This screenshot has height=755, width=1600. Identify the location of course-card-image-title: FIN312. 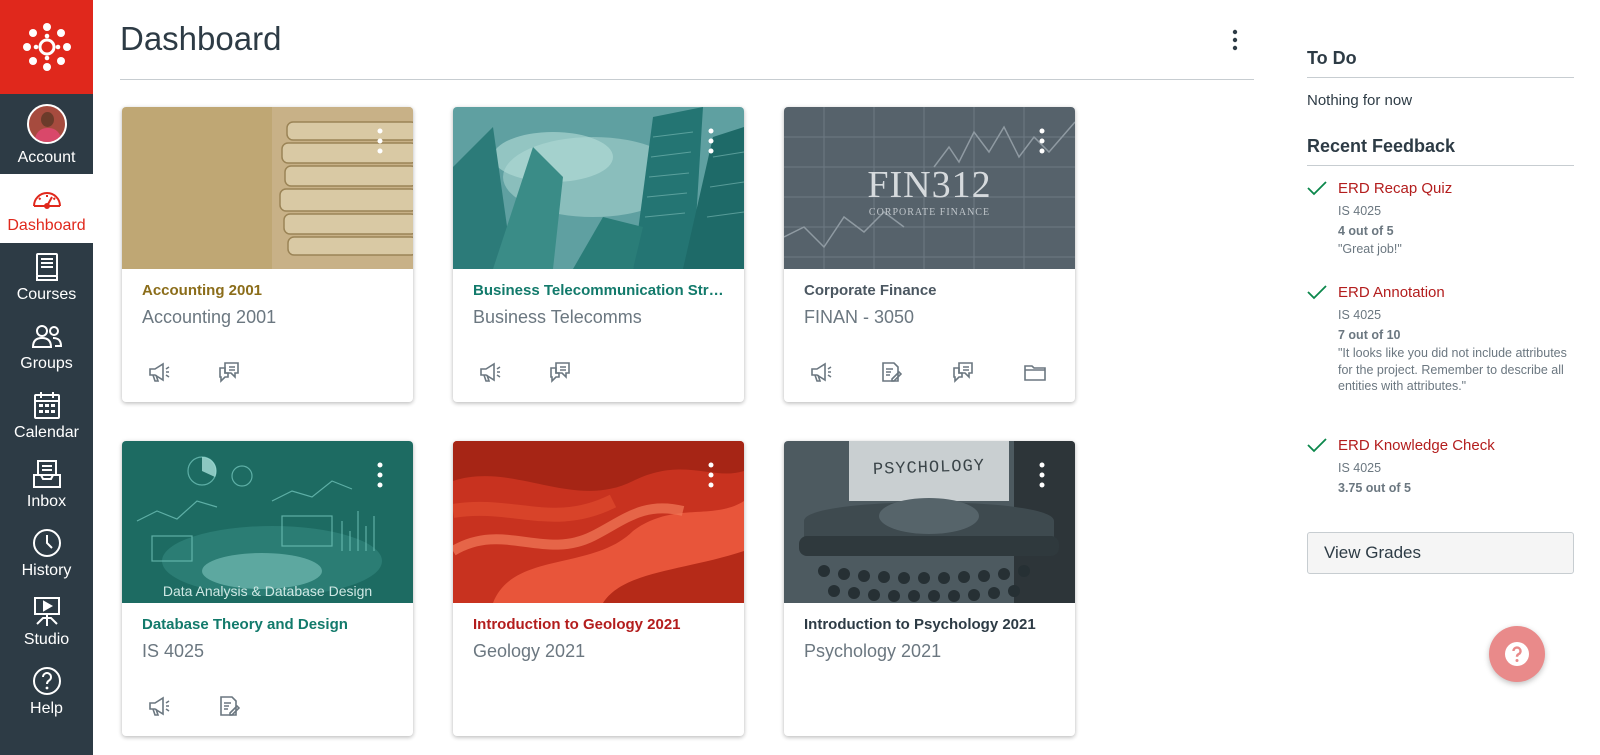
(929, 185).